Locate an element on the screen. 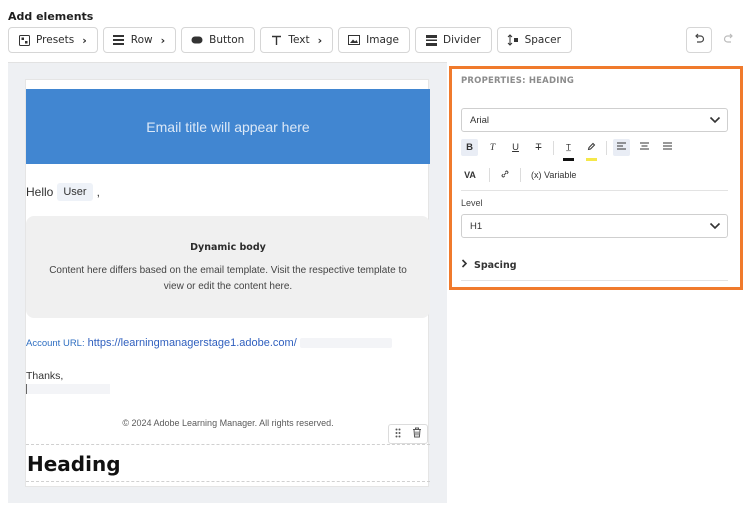 The image size is (750, 515). highlighter-icon is located at coordinates (591, 148).